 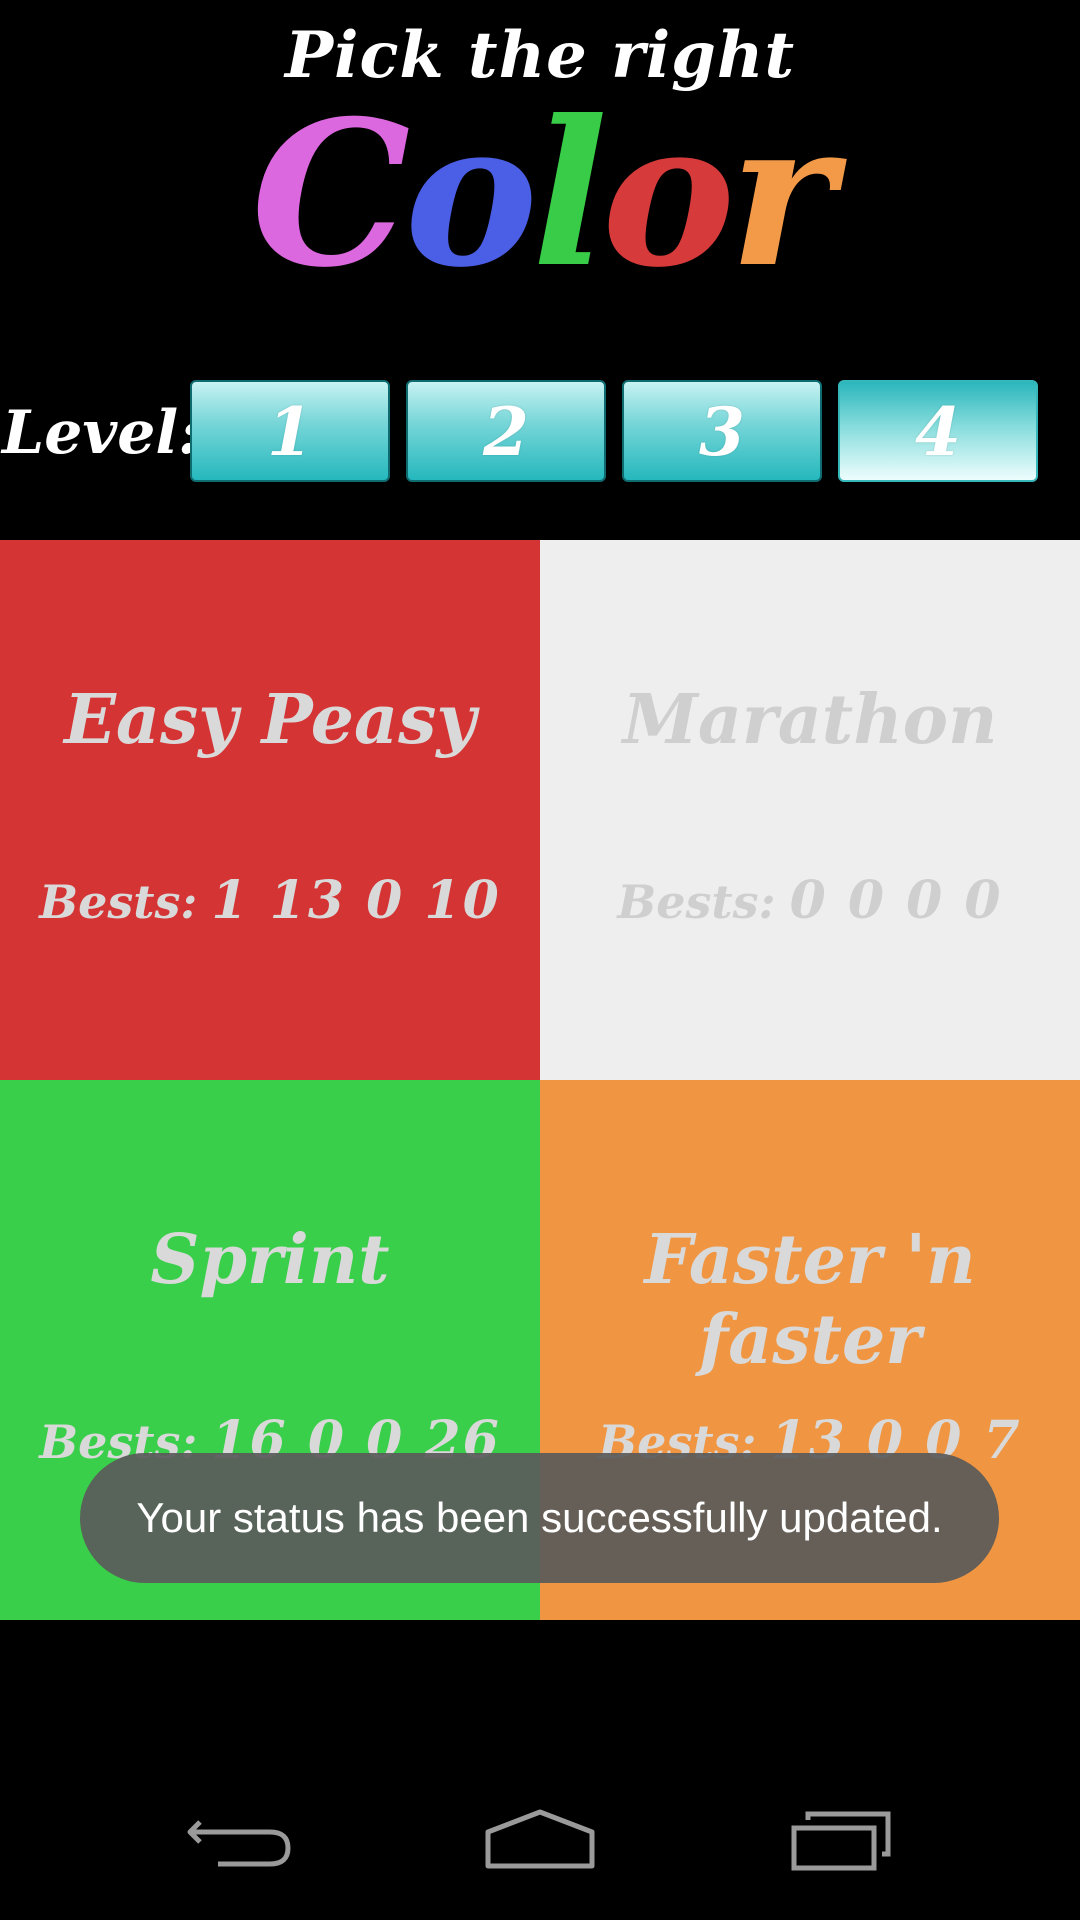 I want to click on color-logo: Color, so click(x=540, y=195).